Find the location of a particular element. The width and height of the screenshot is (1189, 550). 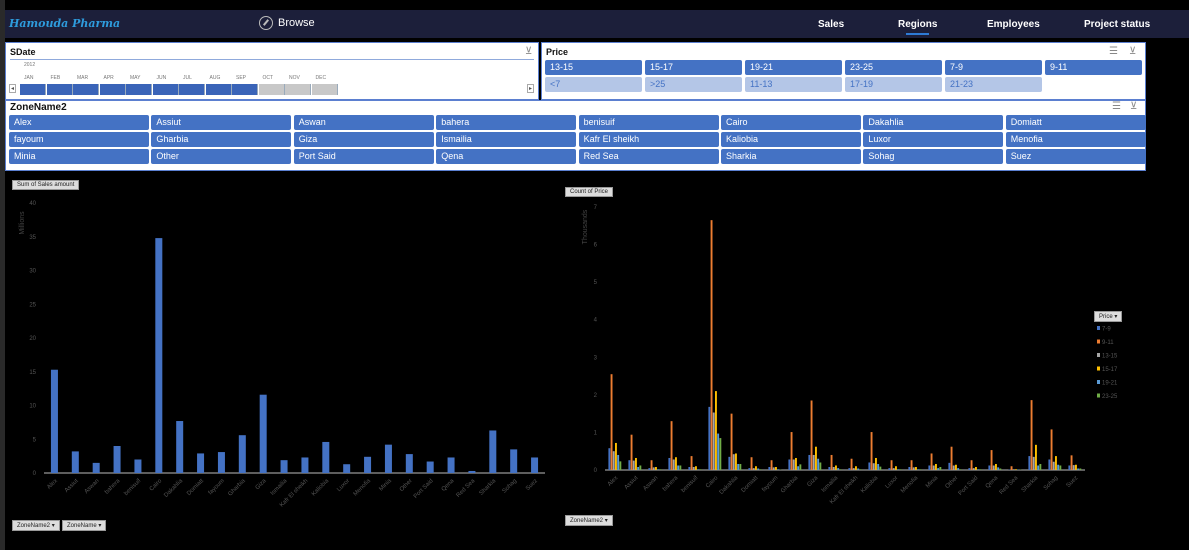

x-tick-label: Ismailia is located at coordinates (279, 487).